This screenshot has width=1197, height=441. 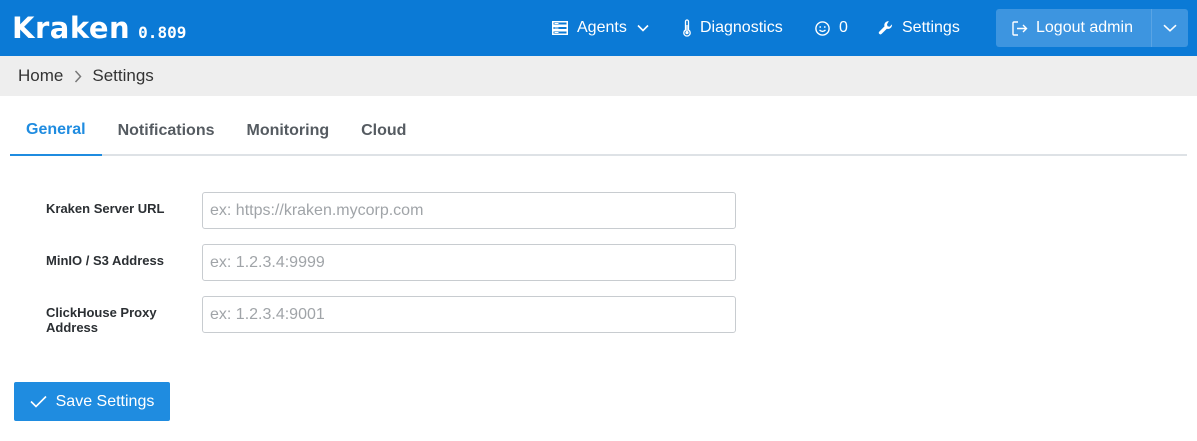 What do you see at coordinates (166, 131) in the screenshot?
I see `tab-notifications: Notifications` at bounding box center [166, 131].